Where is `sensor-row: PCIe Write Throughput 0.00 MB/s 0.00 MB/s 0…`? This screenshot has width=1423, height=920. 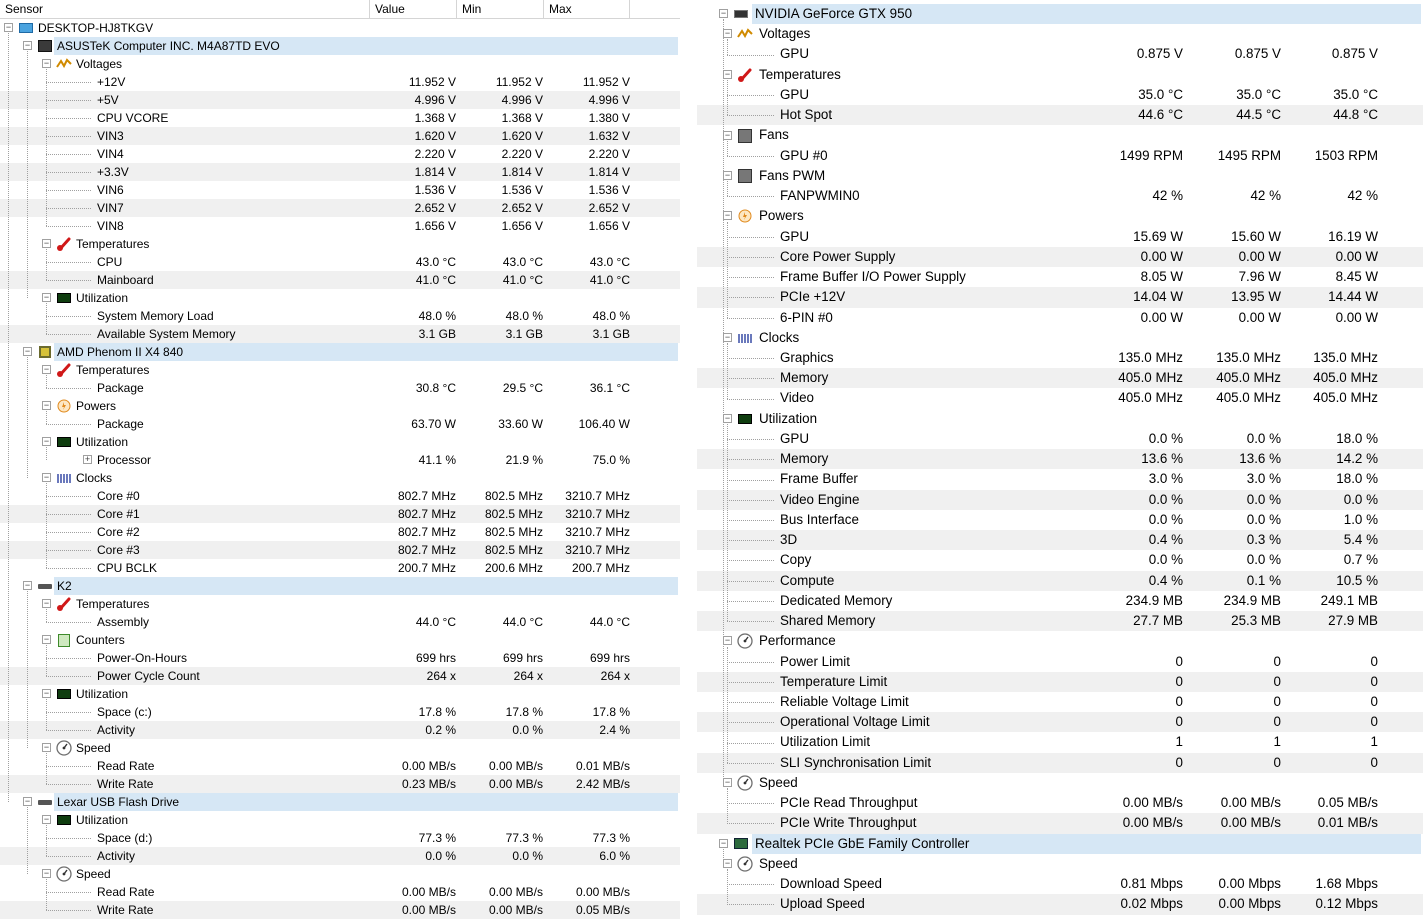
sensor-row: PCIe Write Throughput 0.00 MB/s 0.00 MB/s 0… is located at coordinates (1060, 823).